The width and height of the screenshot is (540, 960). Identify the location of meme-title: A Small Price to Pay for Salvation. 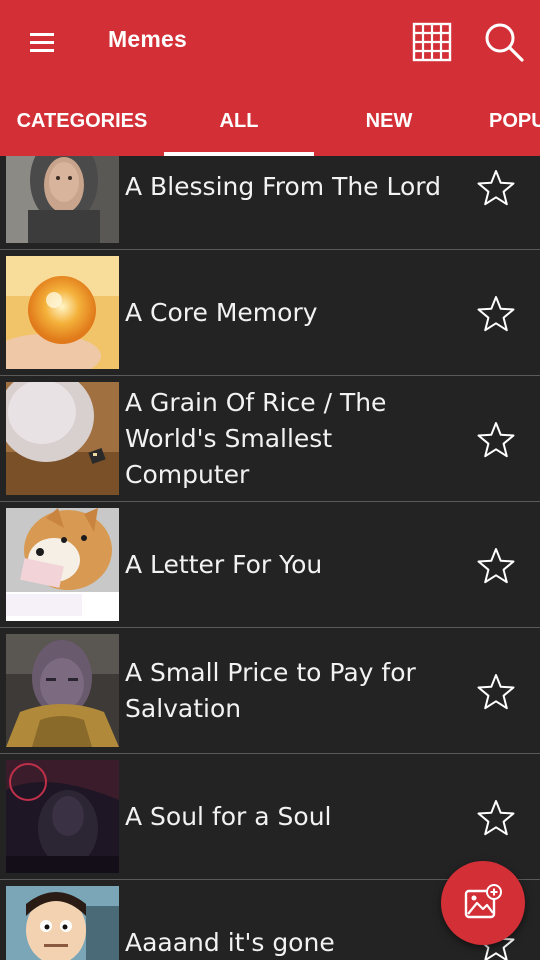
(270, 690).